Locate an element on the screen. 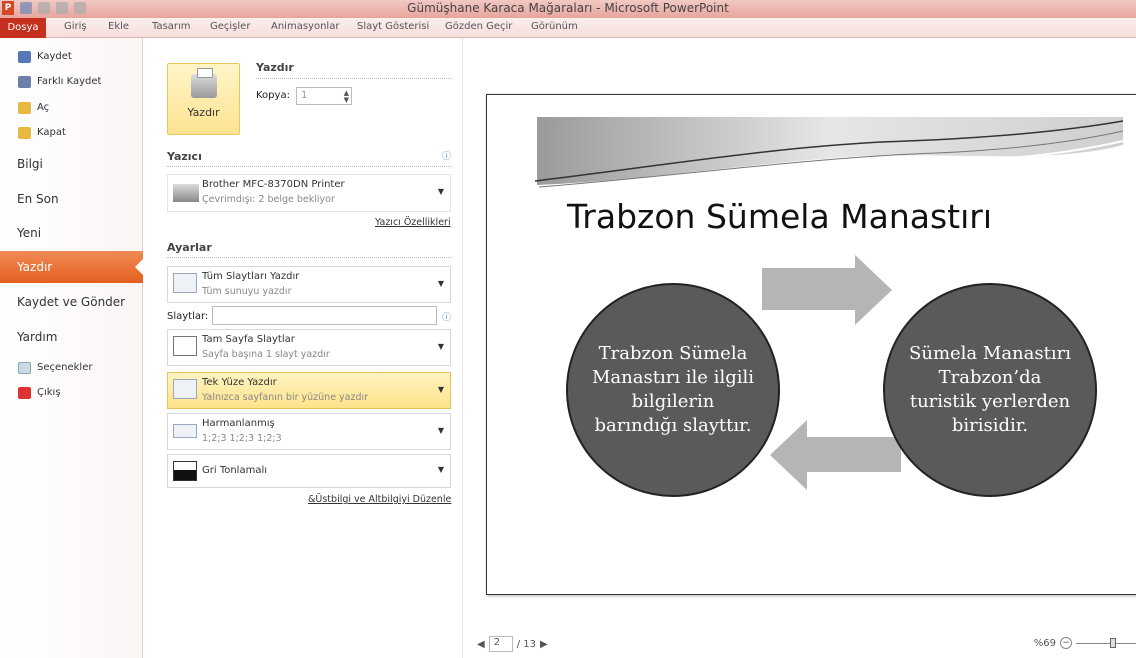  next-page-icon: ▶ is located at coordinates (544, 644).